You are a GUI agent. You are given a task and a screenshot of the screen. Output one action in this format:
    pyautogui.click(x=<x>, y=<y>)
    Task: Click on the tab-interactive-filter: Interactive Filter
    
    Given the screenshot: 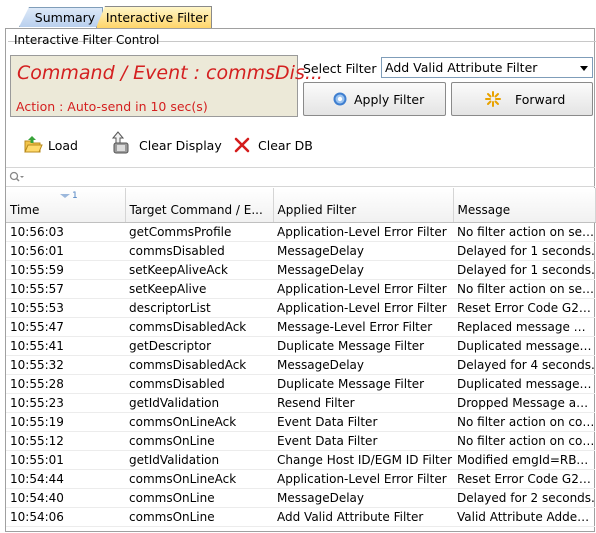 What is the action you would take?
    pyautogui.click(x=154, y=17)
    